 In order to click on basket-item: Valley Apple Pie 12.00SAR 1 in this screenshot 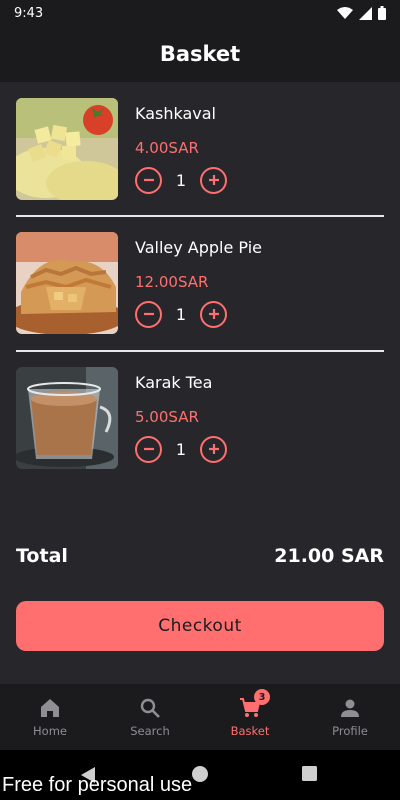, I will do `click(200, 284)`.